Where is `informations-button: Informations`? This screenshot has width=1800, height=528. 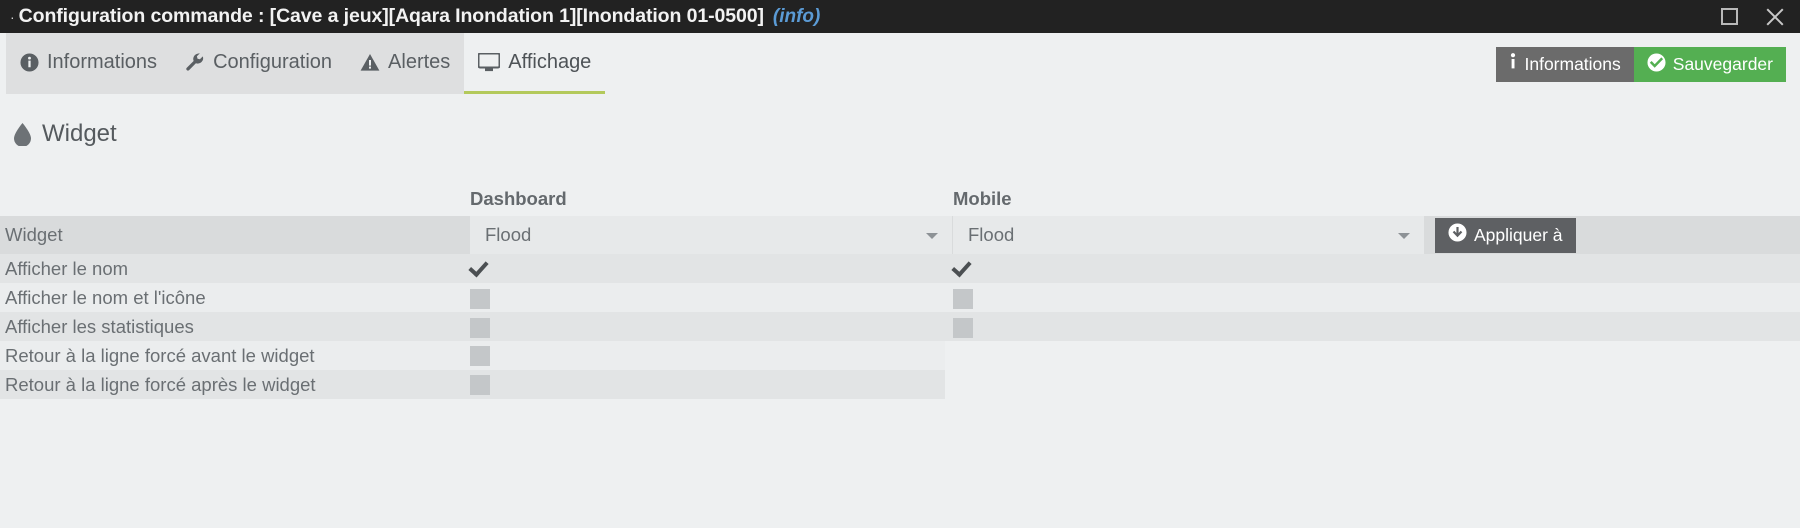 informations-button: Informations is located at coordinates (1565, 64).